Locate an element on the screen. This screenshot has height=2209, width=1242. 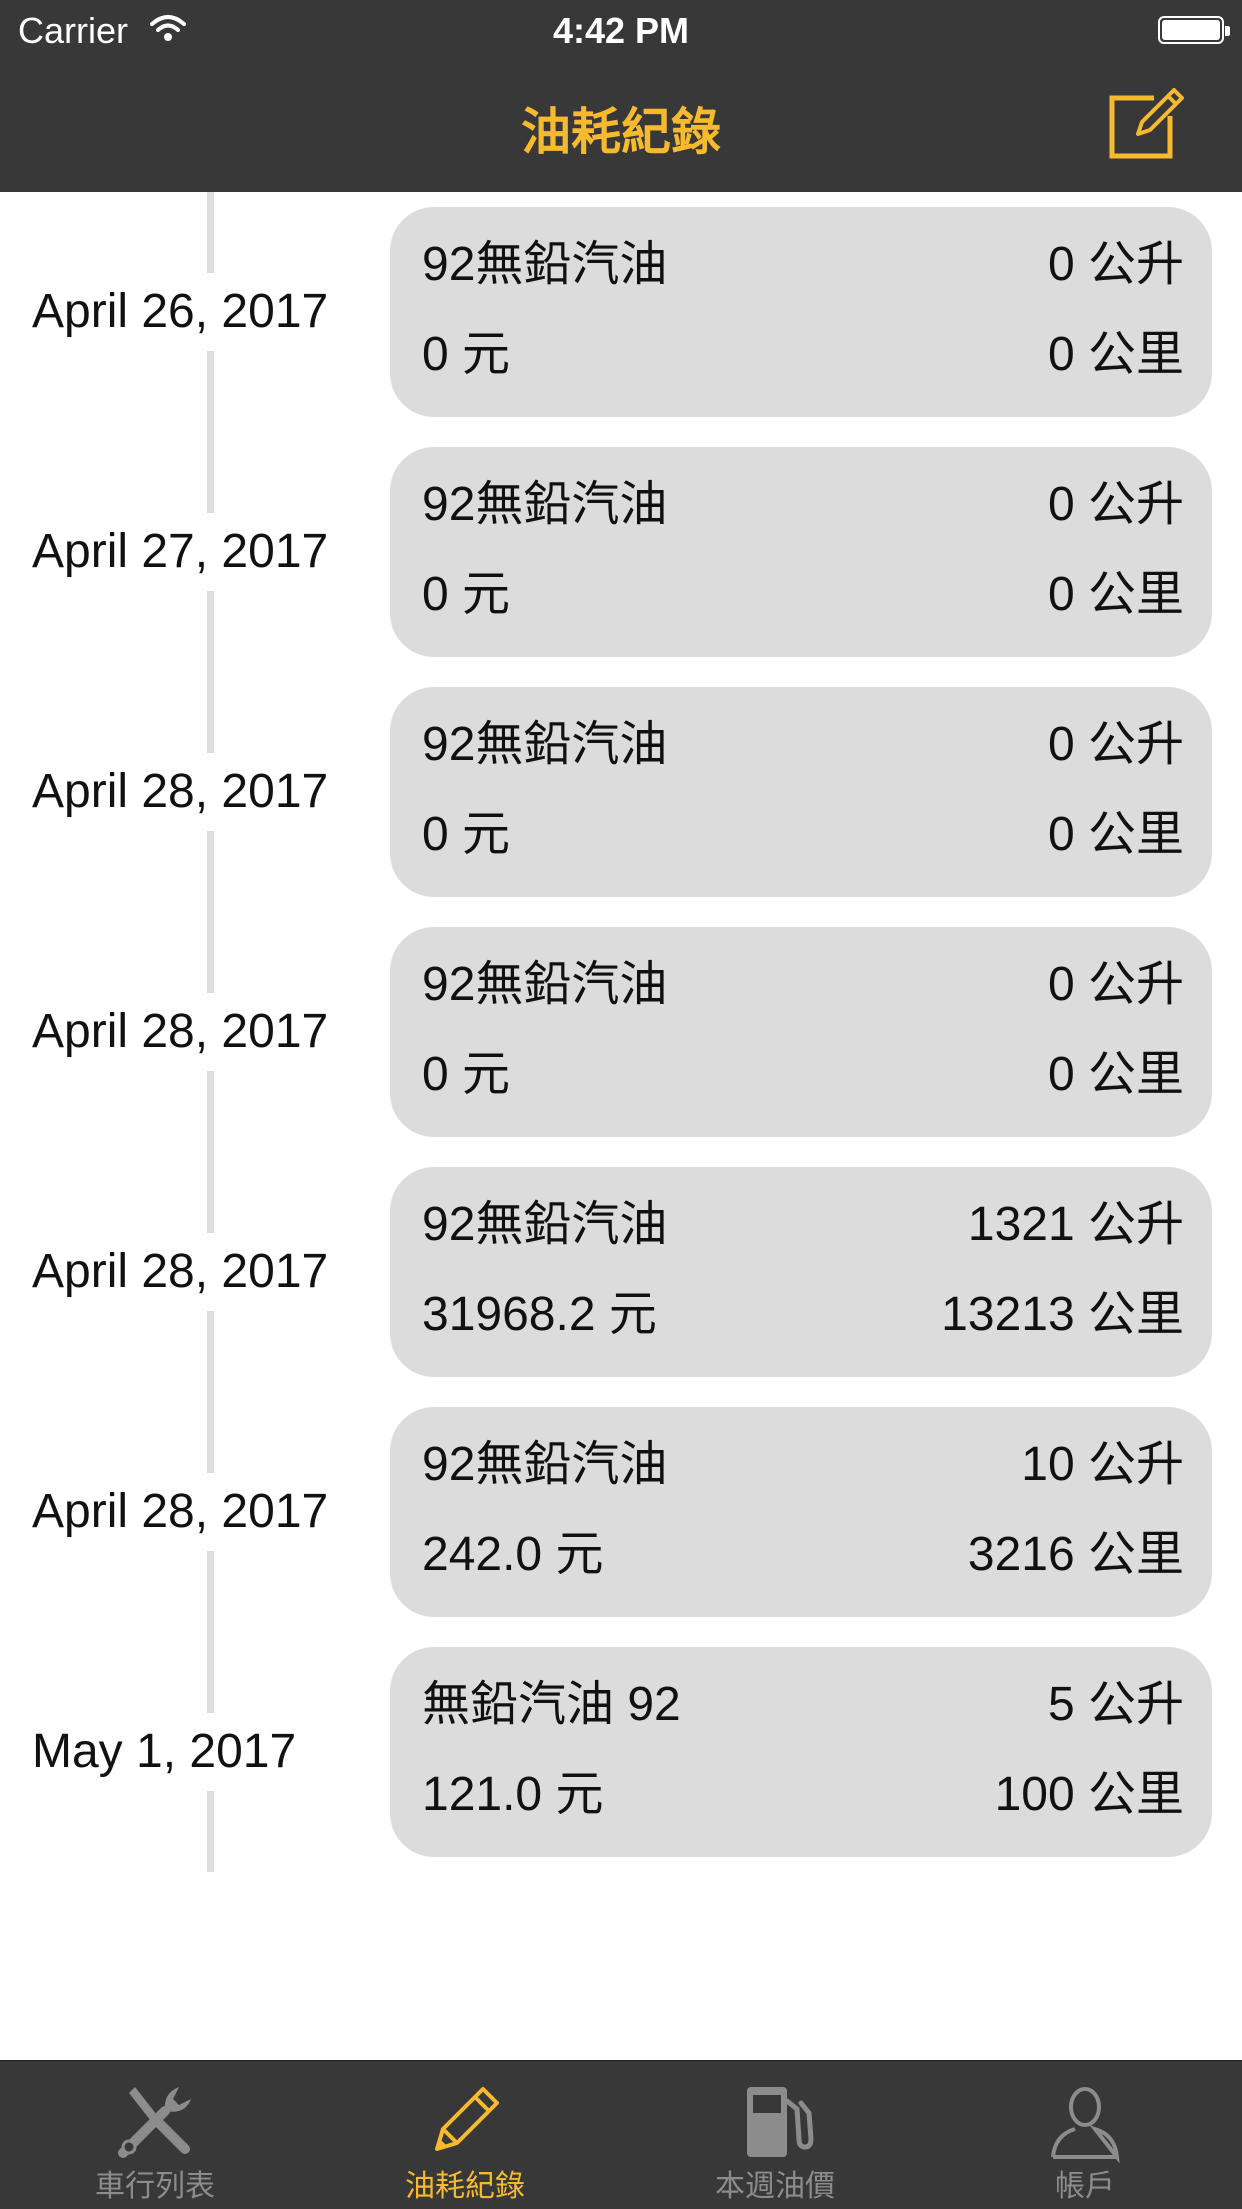
tab-bar: 車行列表 油耗紀錄 本週油價 帳戶 is located at coordinates (621, 2134).